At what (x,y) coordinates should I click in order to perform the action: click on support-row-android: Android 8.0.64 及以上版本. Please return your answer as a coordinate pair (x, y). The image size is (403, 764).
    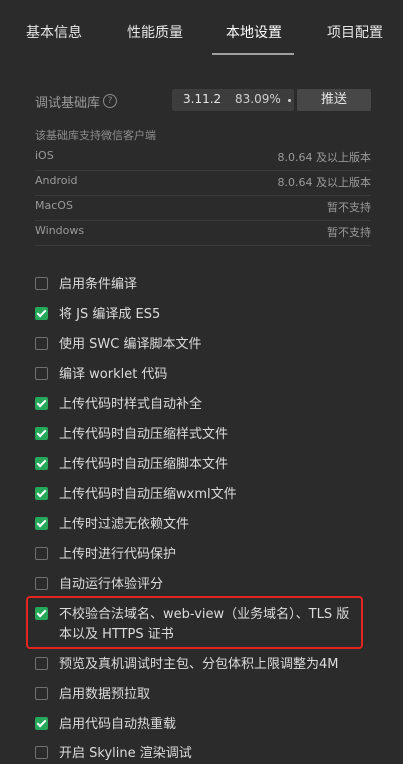
    Looking at the image, I should click on (203, 183).